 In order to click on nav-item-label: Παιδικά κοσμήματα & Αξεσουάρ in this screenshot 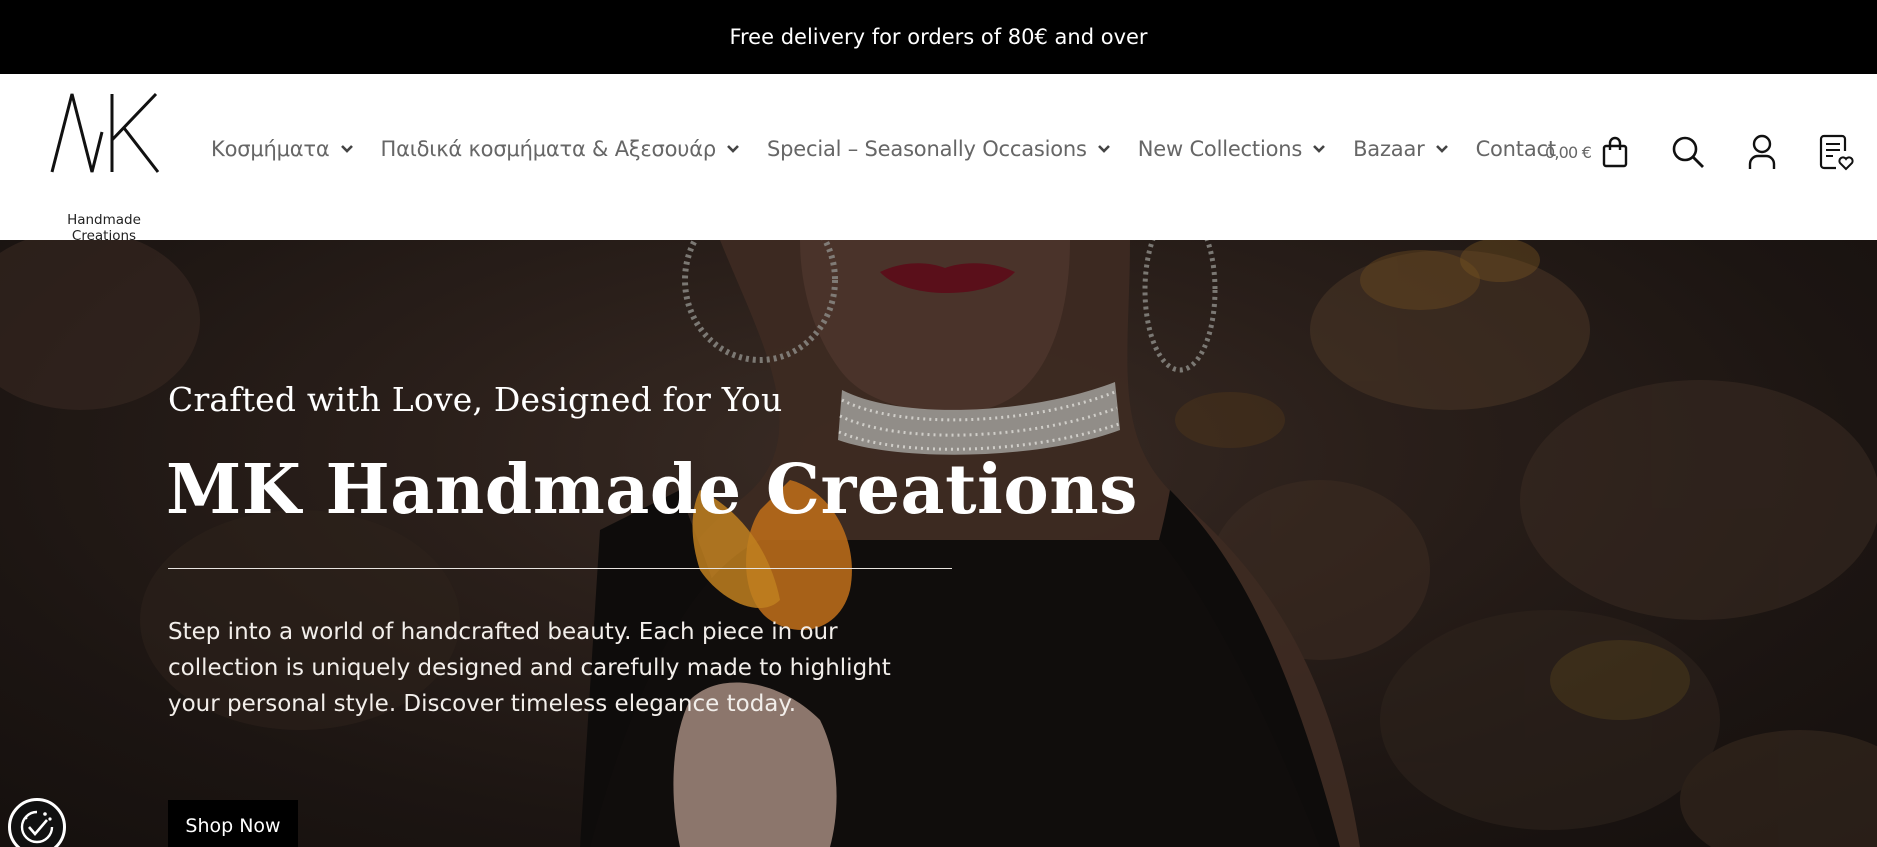, I will do `click(548, 149)`.